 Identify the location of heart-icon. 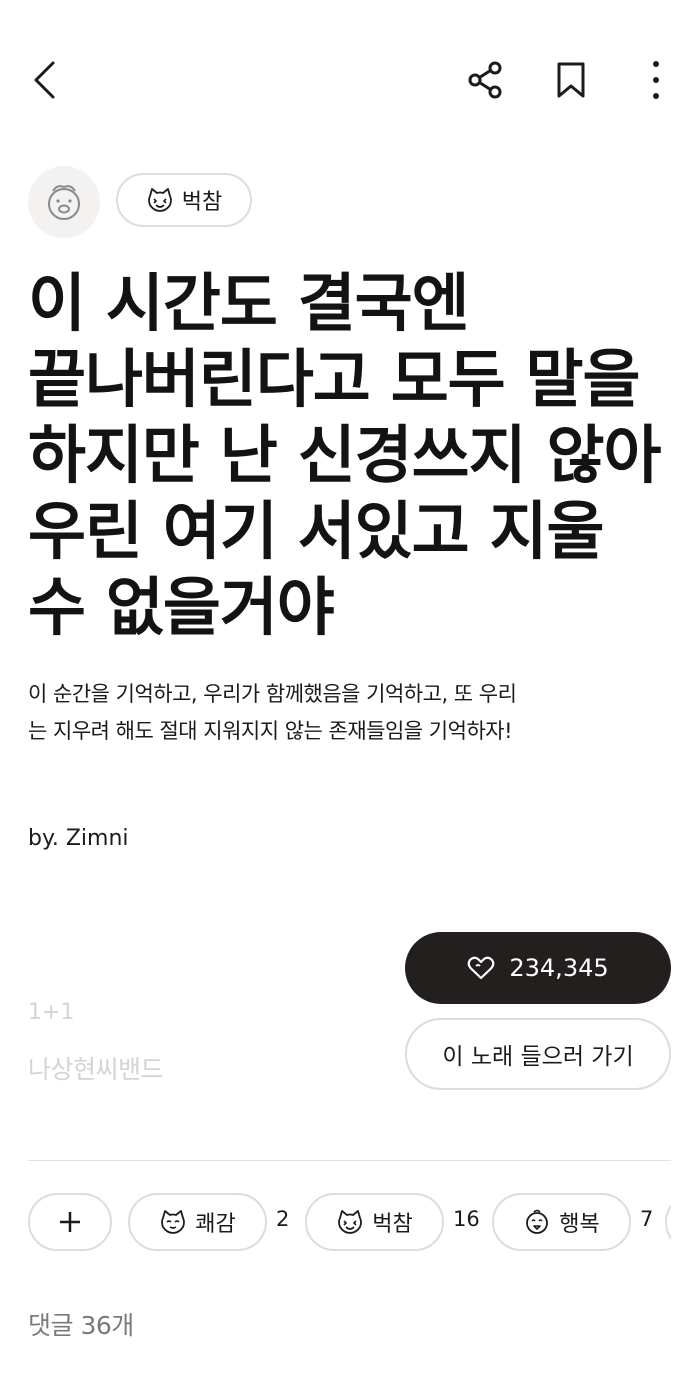
(481, 968).